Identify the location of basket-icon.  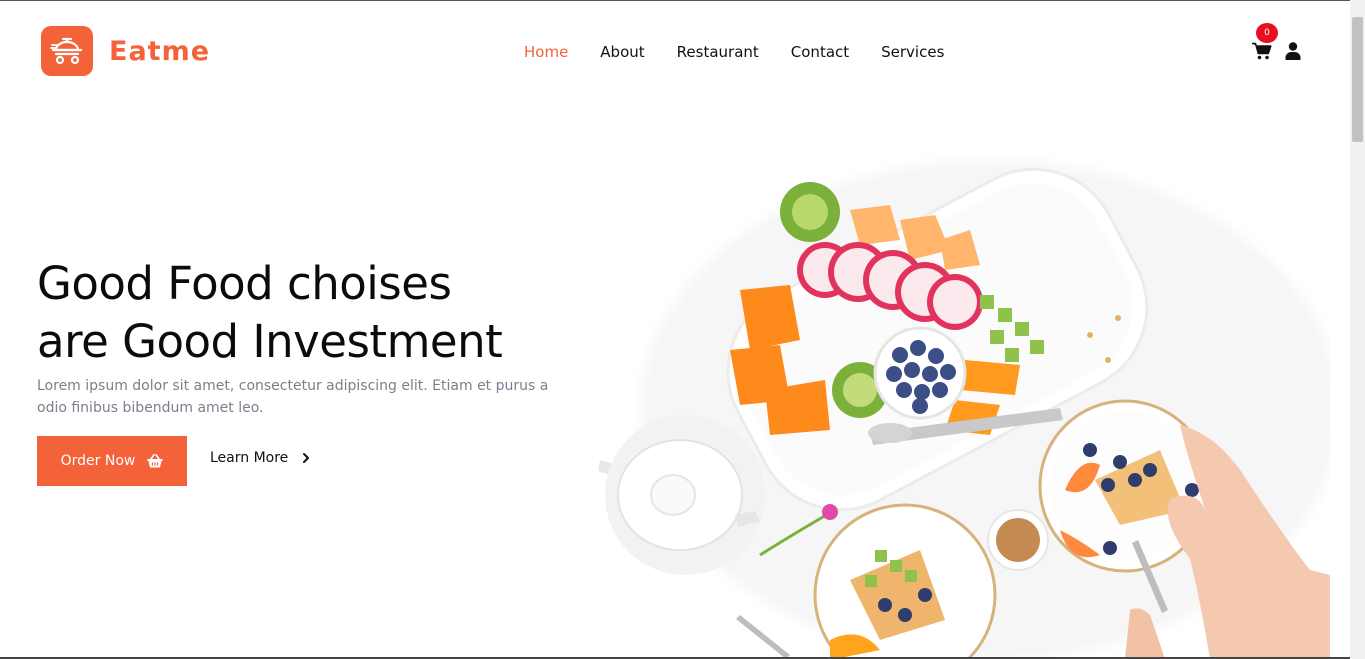
(155, 461).